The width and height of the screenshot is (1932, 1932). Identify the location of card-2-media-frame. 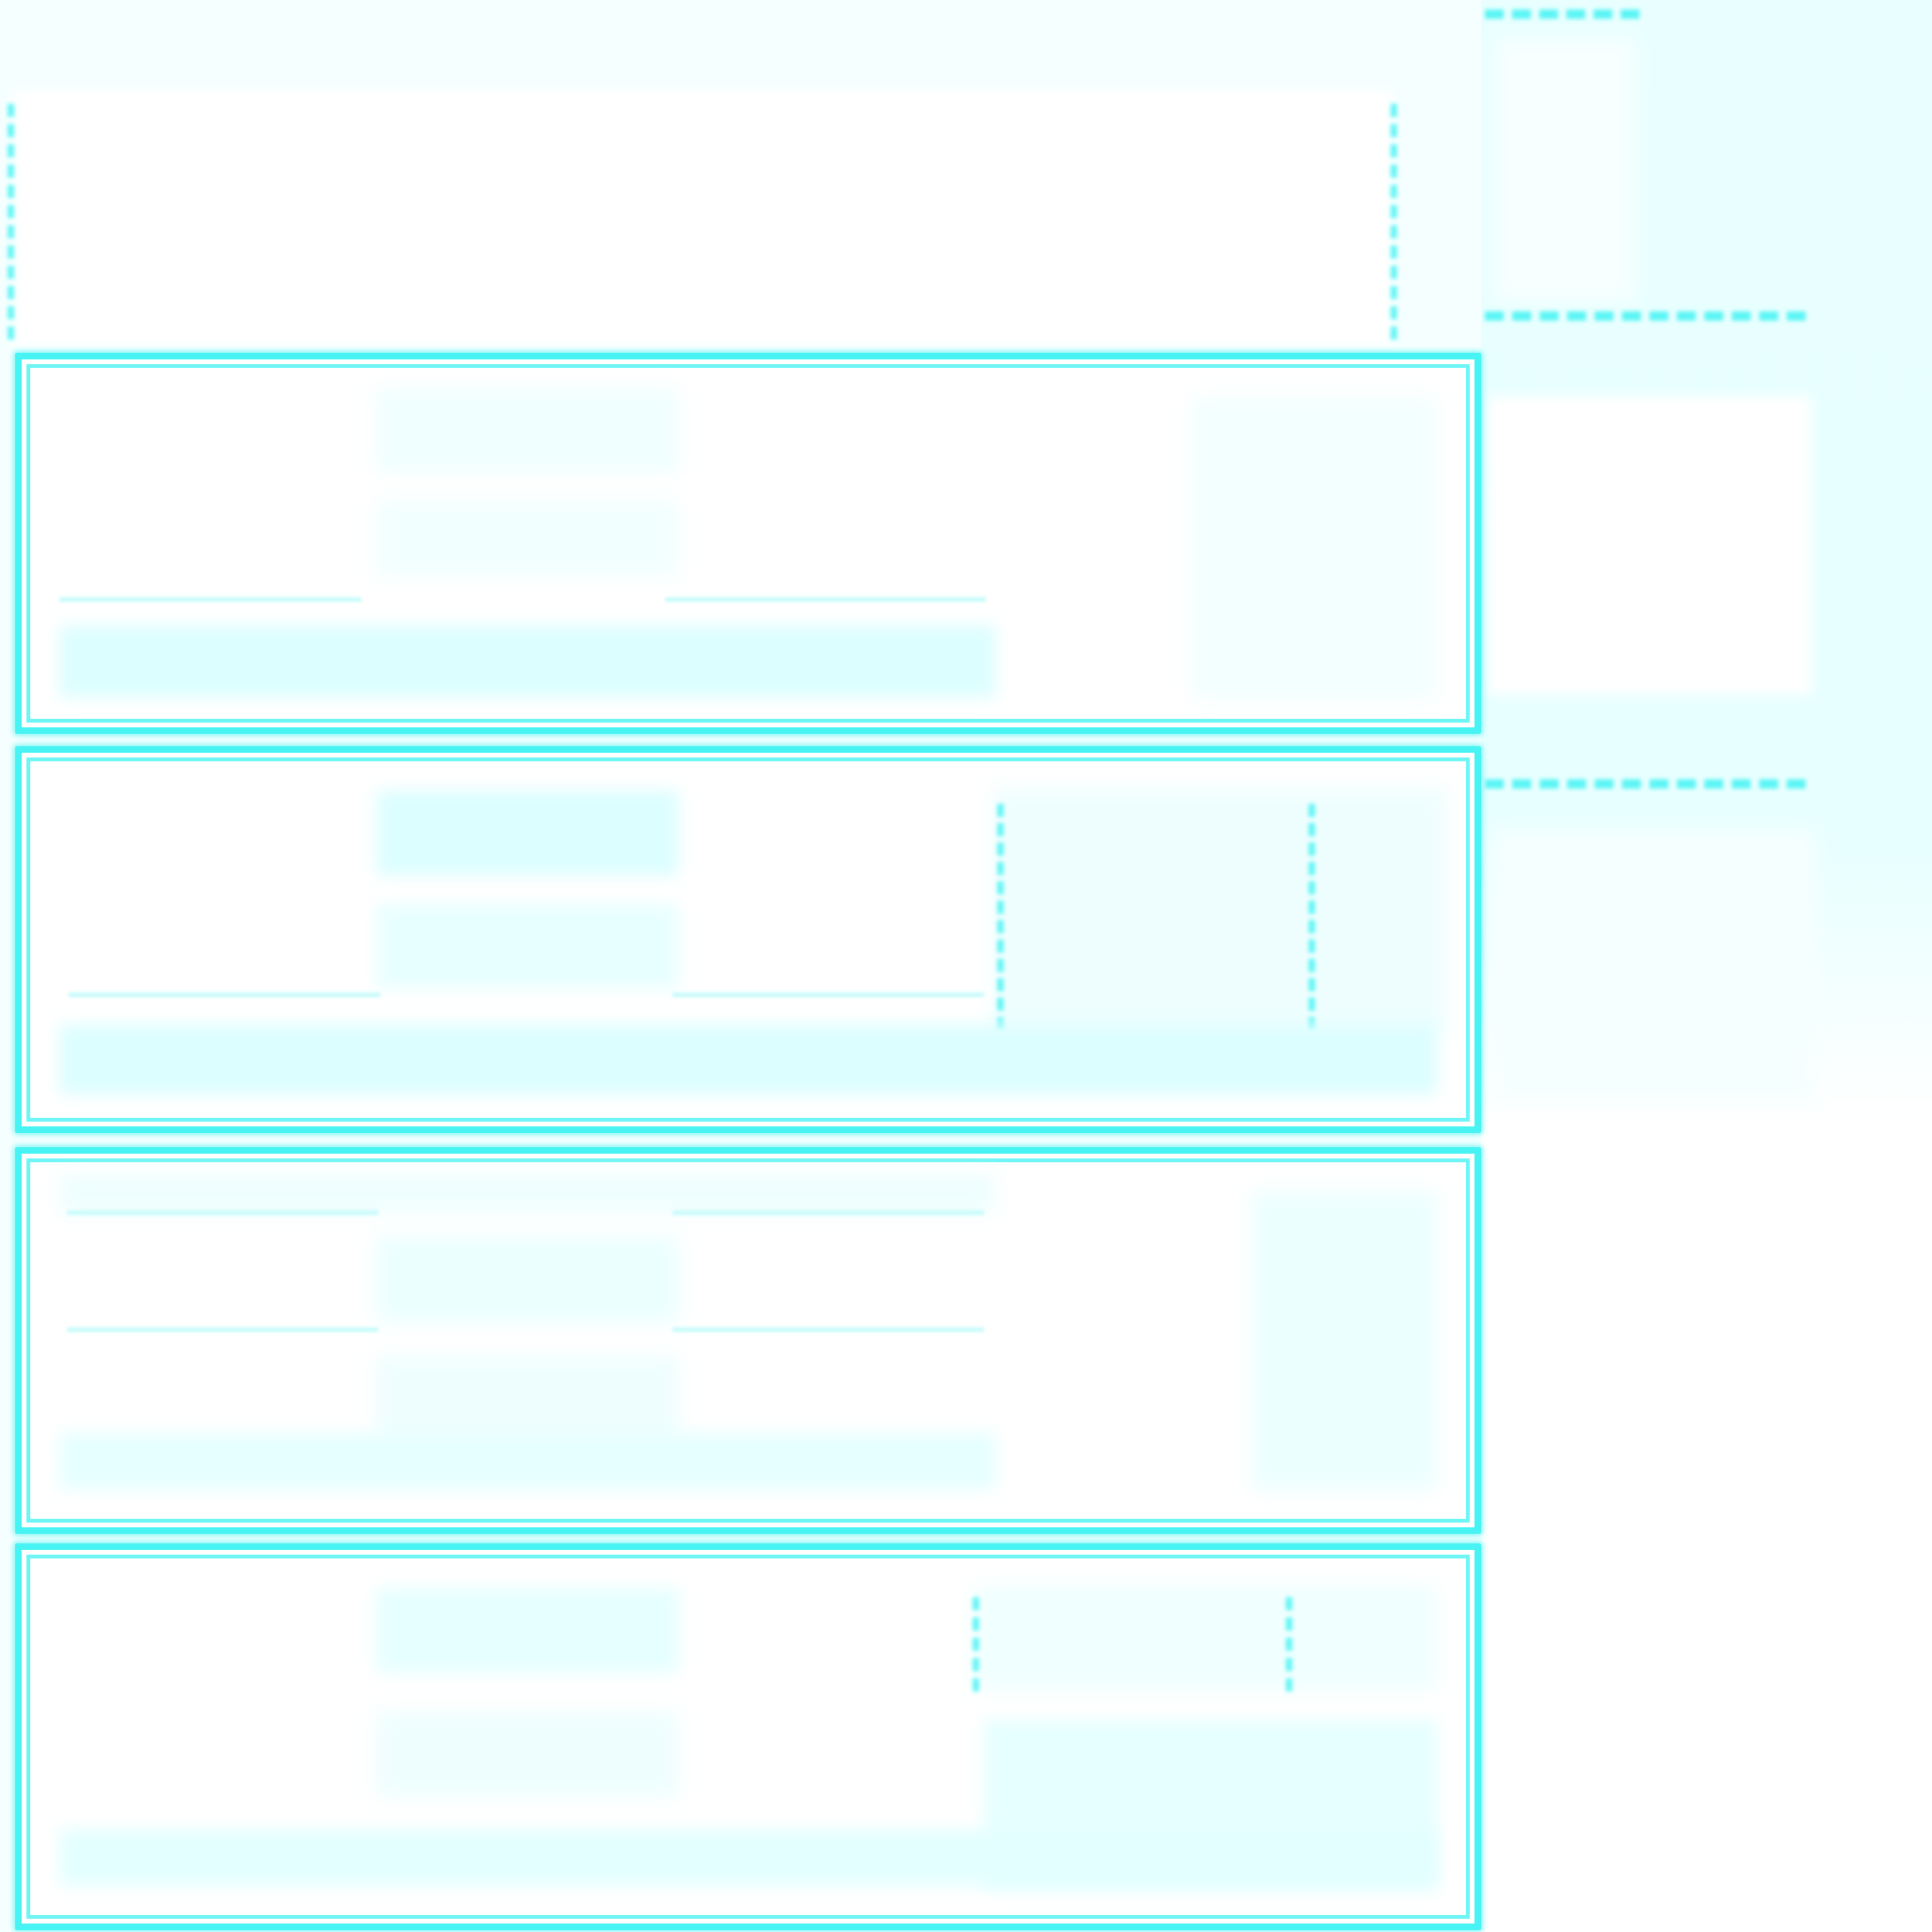
(1219, 911).